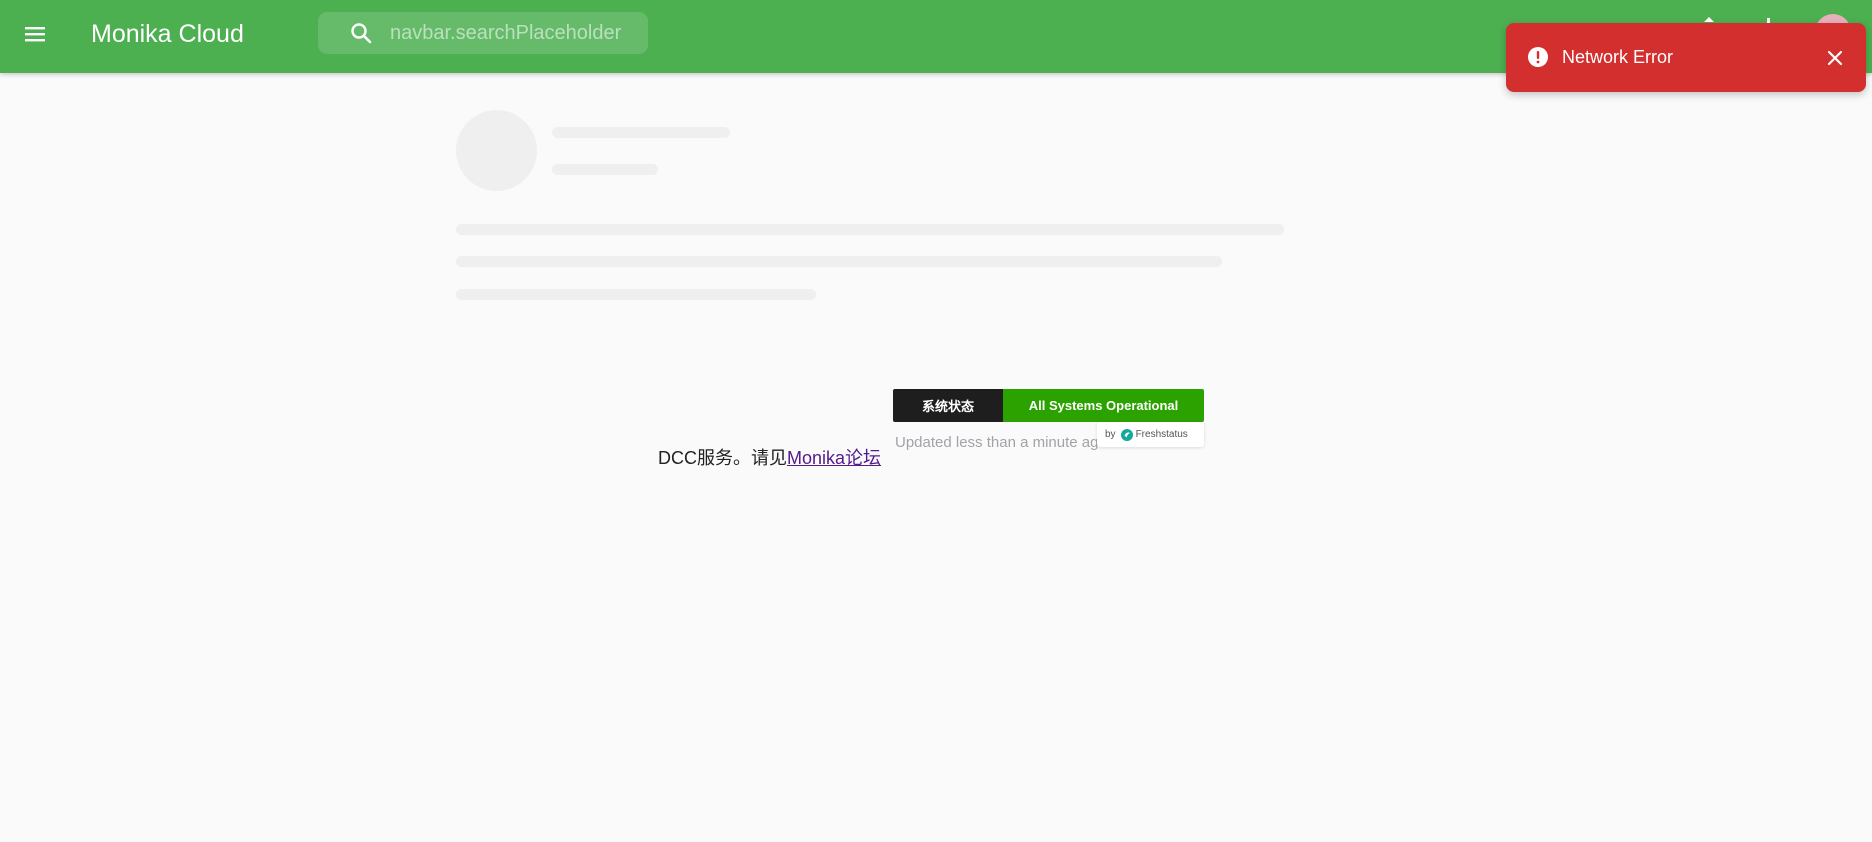 This screenshot has height=842, width=1872. I want to click on toast-close-button, so click(1835, 58).